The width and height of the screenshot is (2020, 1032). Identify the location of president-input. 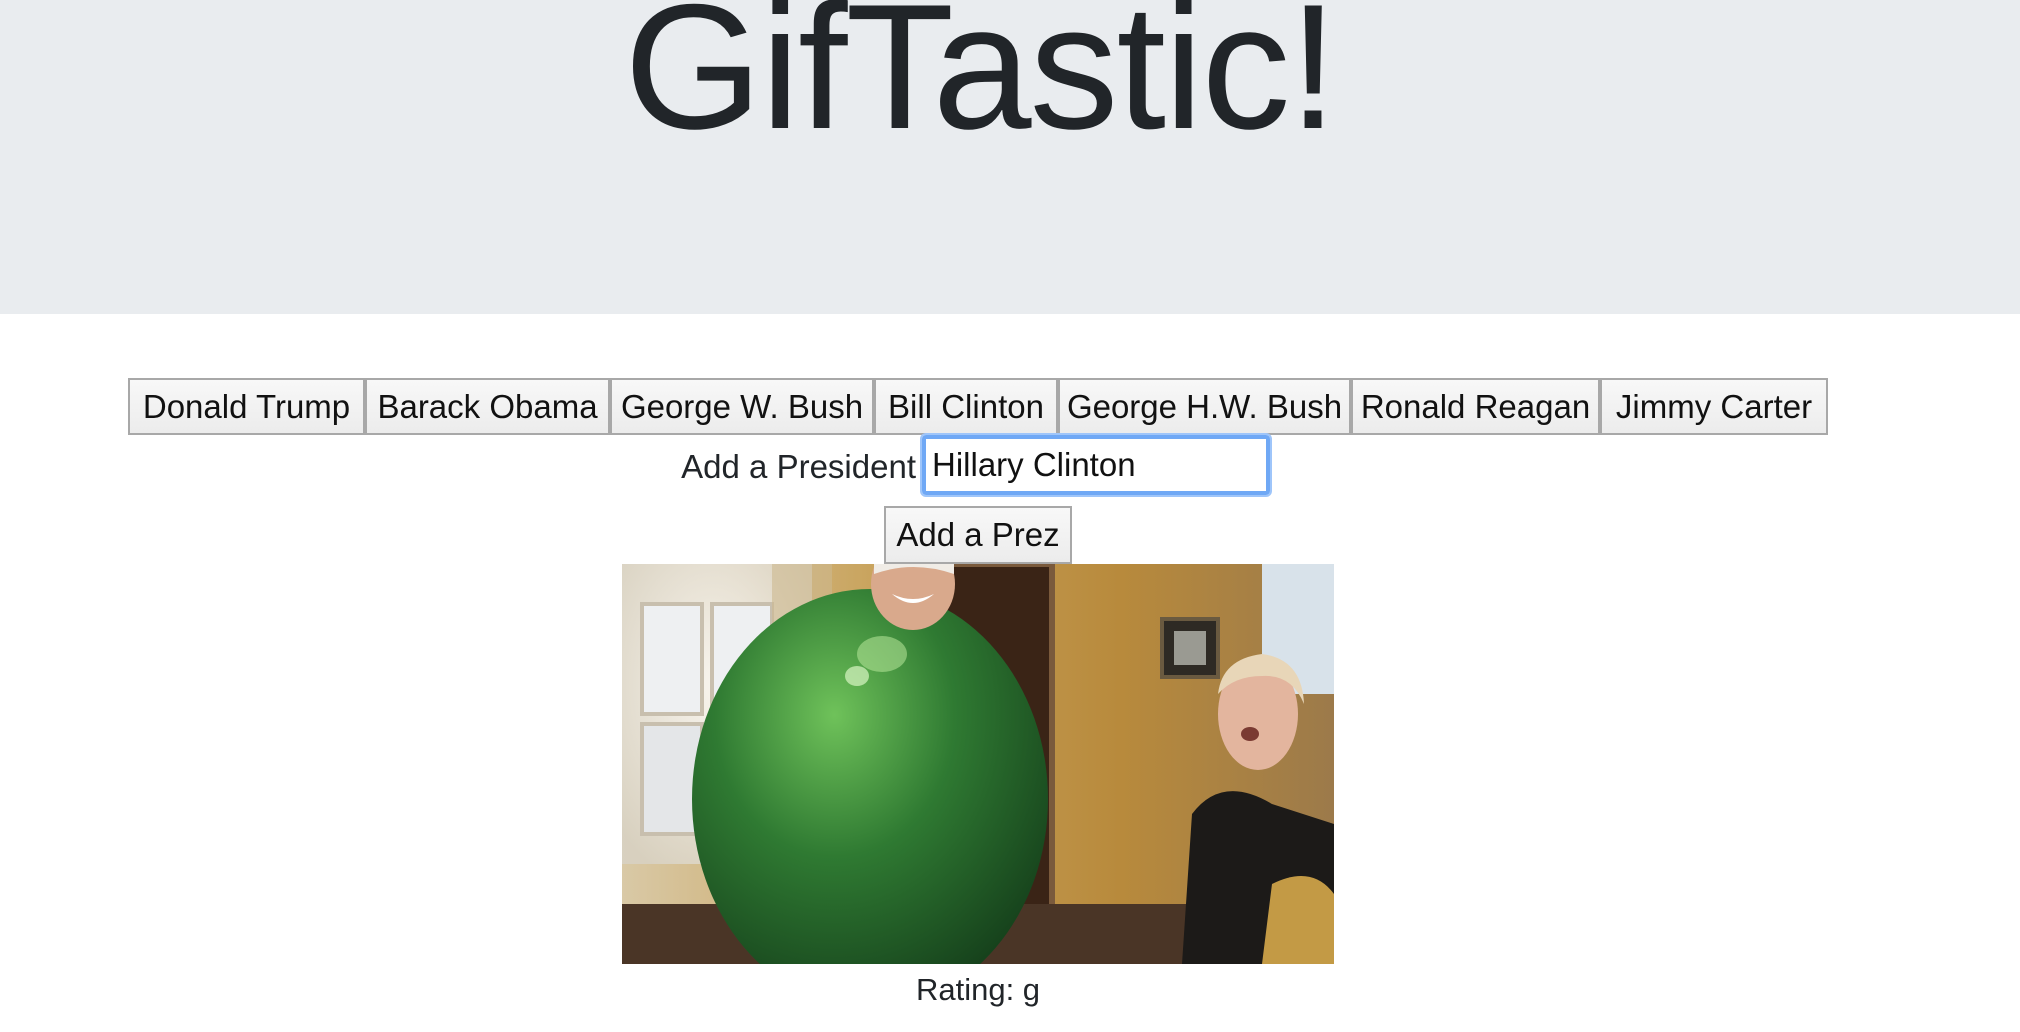
(1096, 465).